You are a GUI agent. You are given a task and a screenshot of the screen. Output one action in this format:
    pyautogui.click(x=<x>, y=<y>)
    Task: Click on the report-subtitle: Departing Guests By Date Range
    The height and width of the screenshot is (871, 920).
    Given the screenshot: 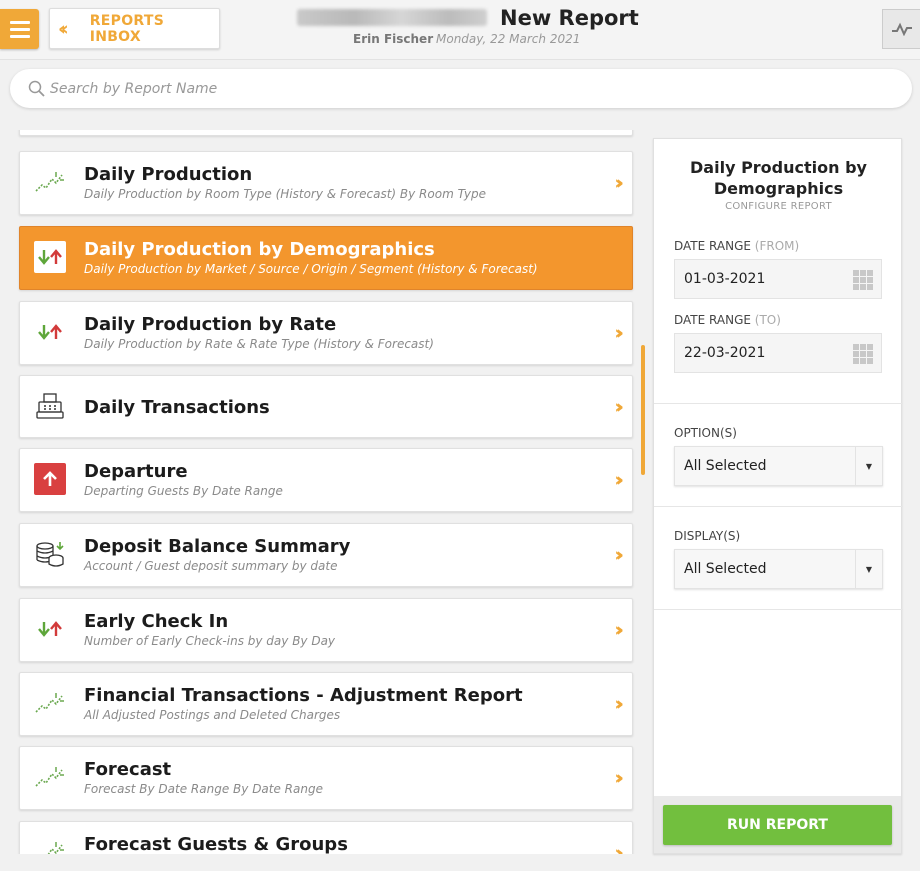 What is the action you would take?
    pyautogui.click(x=183, y=491)
    